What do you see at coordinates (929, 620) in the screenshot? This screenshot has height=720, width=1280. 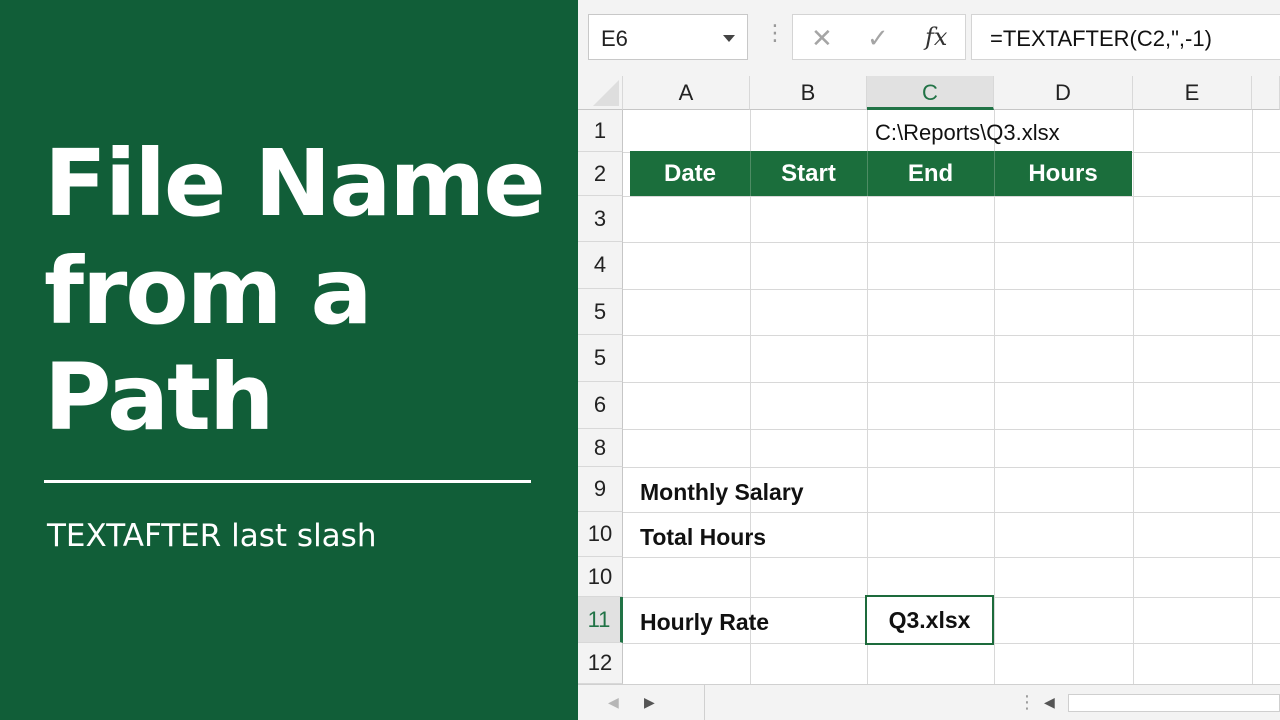 I see `result-cell: Q3.xlsx` at bounding box center [929, 620].